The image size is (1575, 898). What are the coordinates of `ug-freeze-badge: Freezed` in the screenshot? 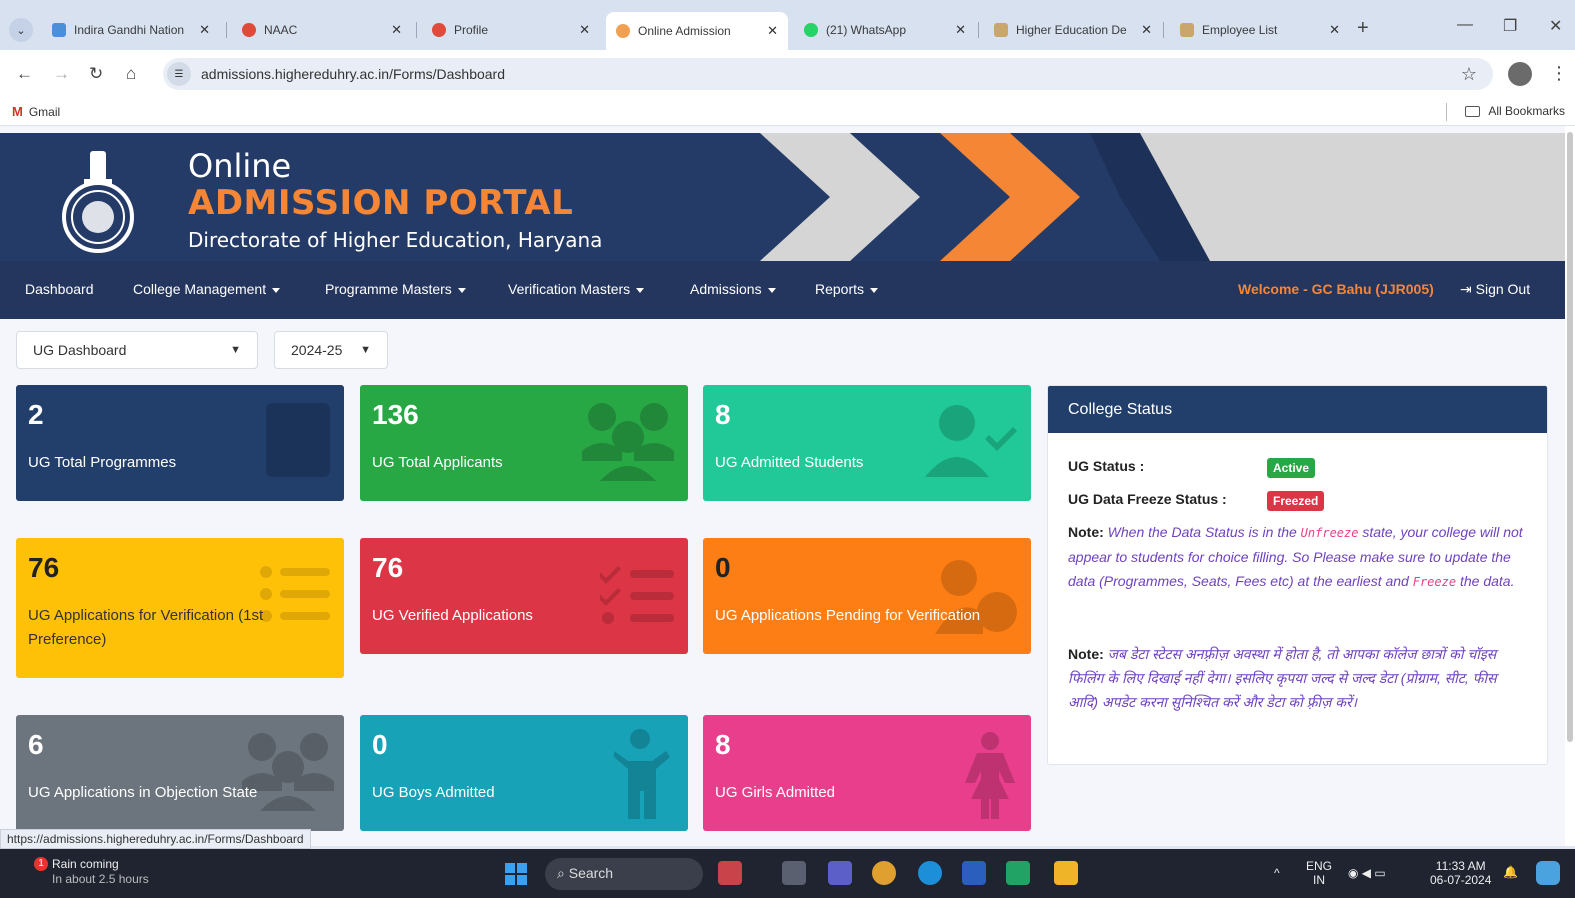 It's located at (1296, 501).